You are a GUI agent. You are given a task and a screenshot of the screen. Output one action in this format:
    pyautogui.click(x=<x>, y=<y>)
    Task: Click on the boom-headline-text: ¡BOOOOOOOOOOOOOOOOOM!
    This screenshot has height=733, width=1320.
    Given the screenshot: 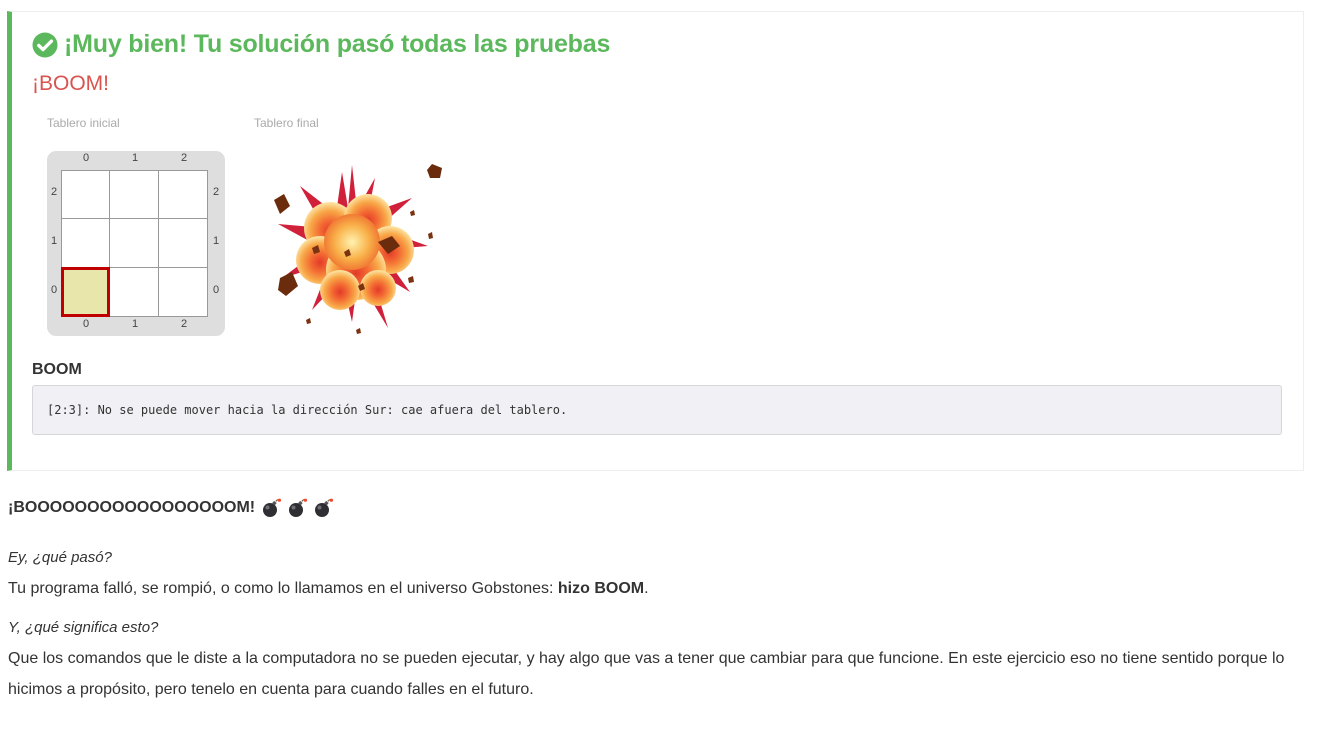 What is the action you would take?
    pyautogui.click(x=132, y=507)
    